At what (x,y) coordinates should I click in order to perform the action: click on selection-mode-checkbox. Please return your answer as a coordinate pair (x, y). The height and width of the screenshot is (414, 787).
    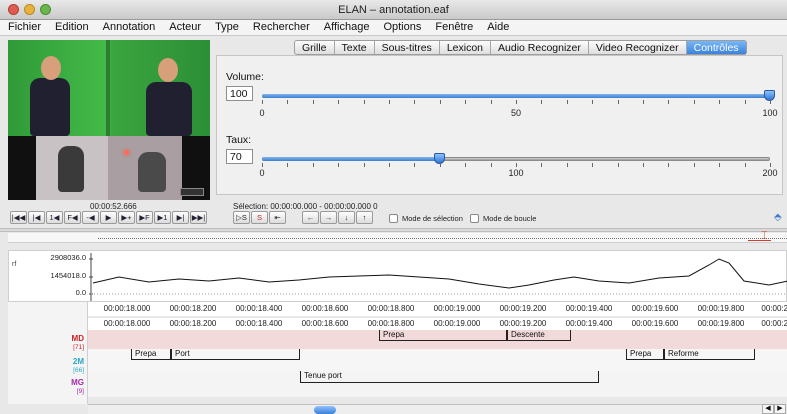
    Looking at the image, I should click on (393, 218).